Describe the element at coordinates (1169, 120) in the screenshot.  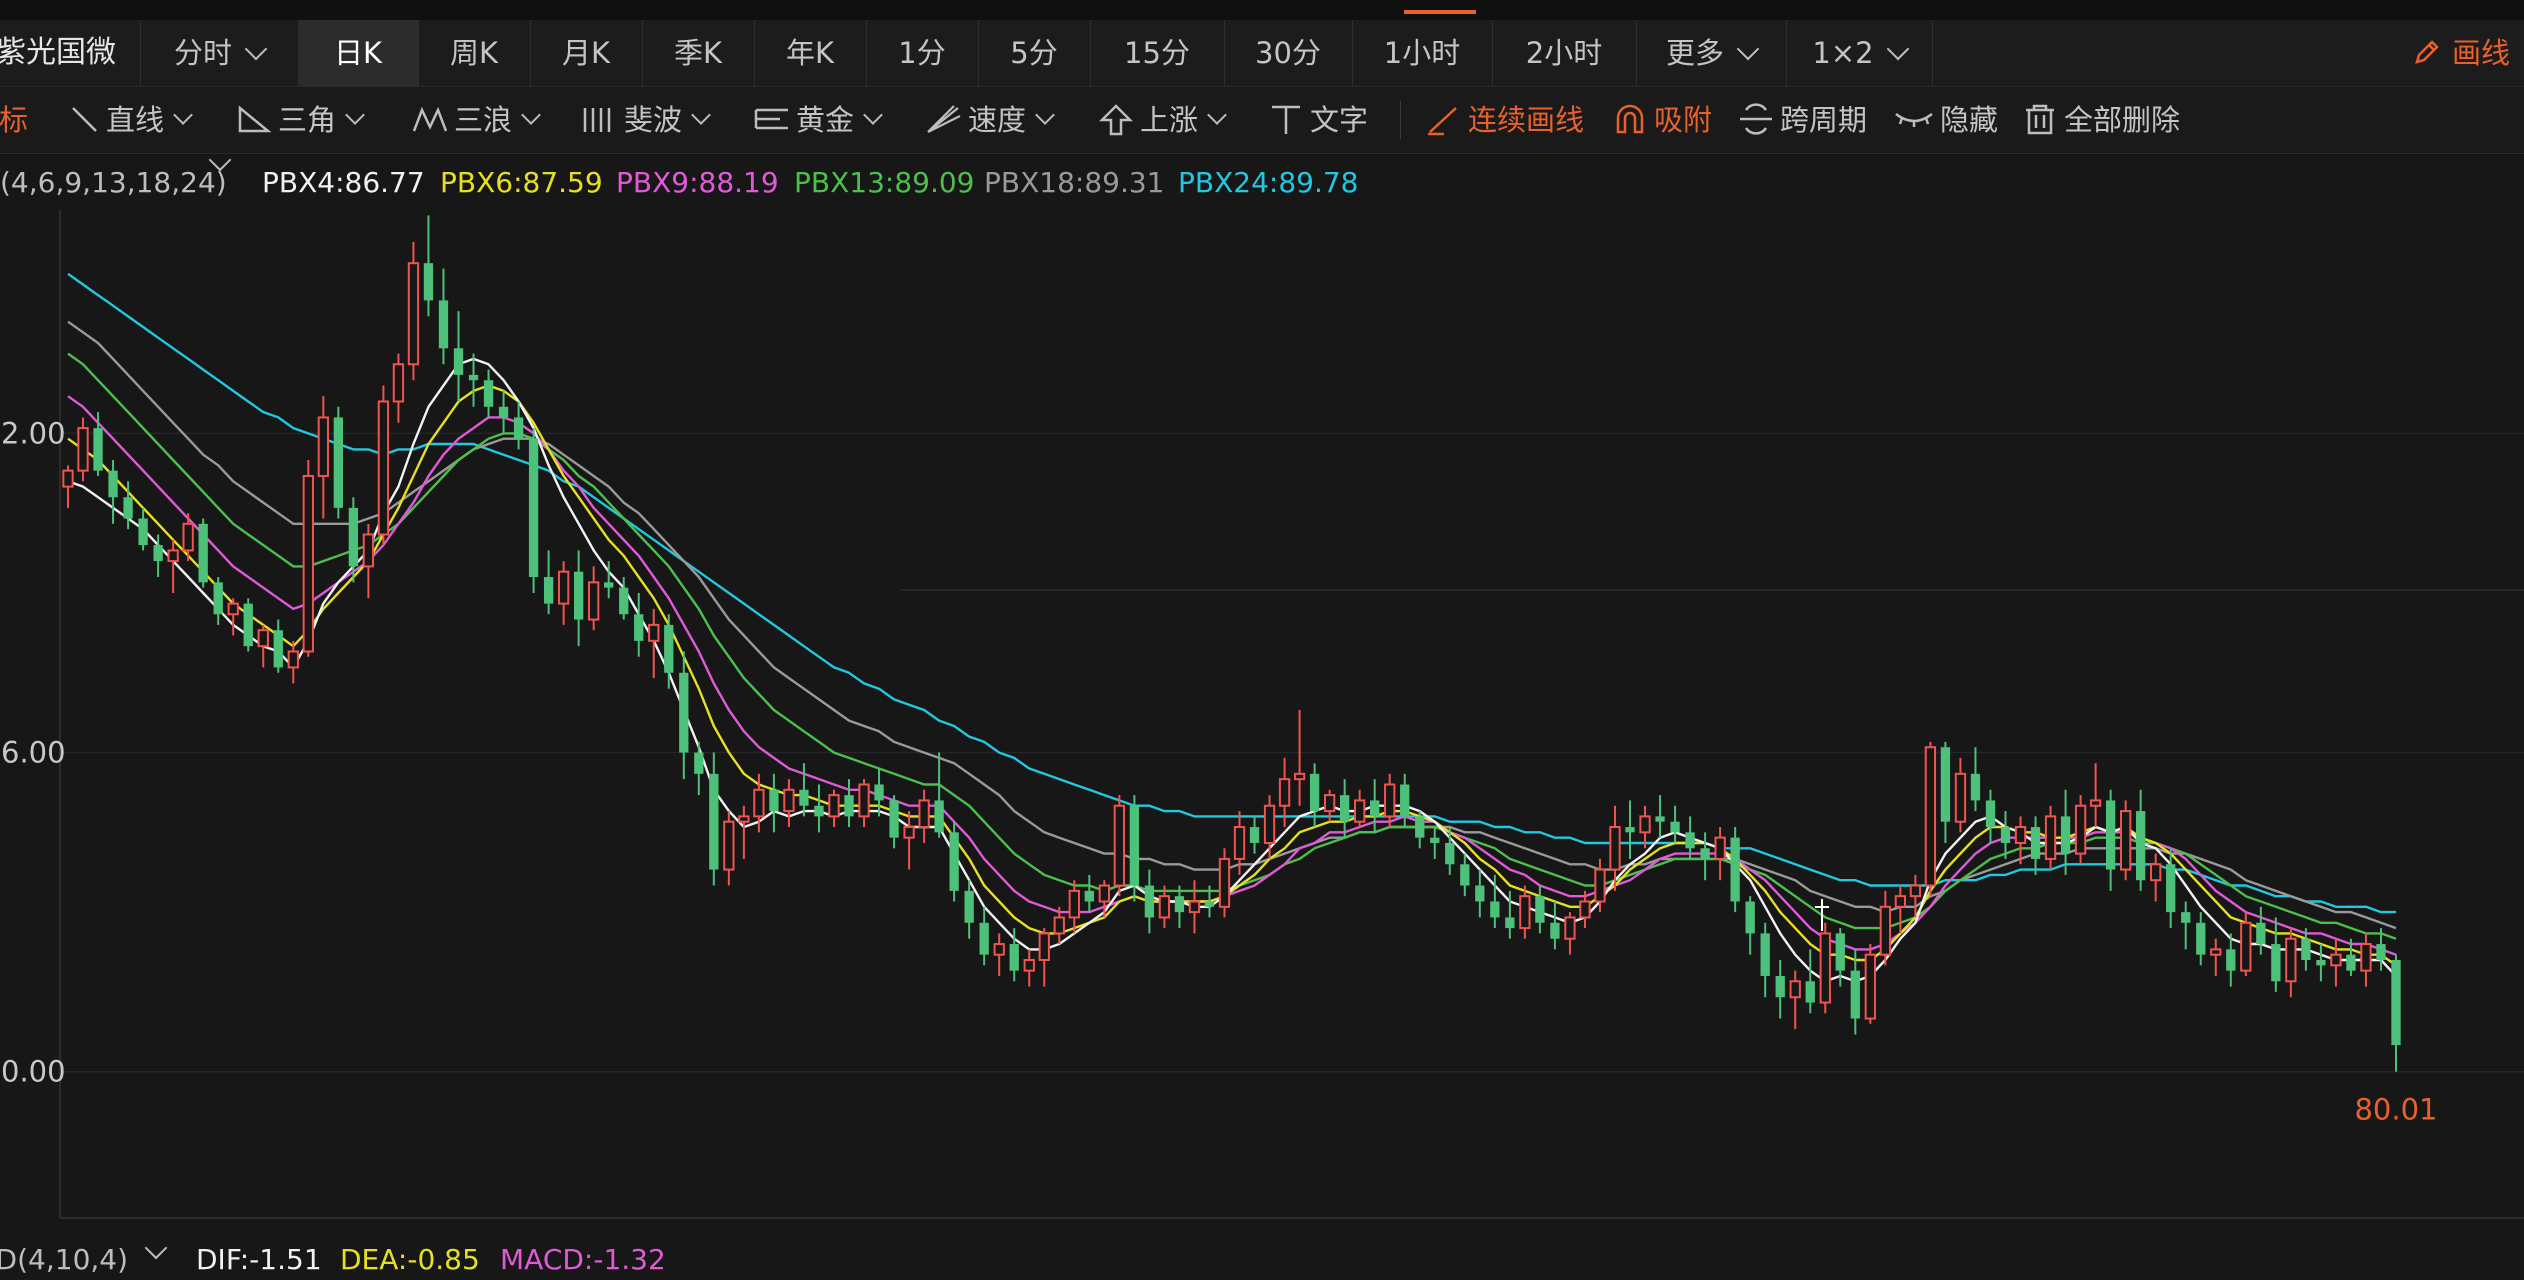
I see `tool-rise-label: 上涨` at that location.